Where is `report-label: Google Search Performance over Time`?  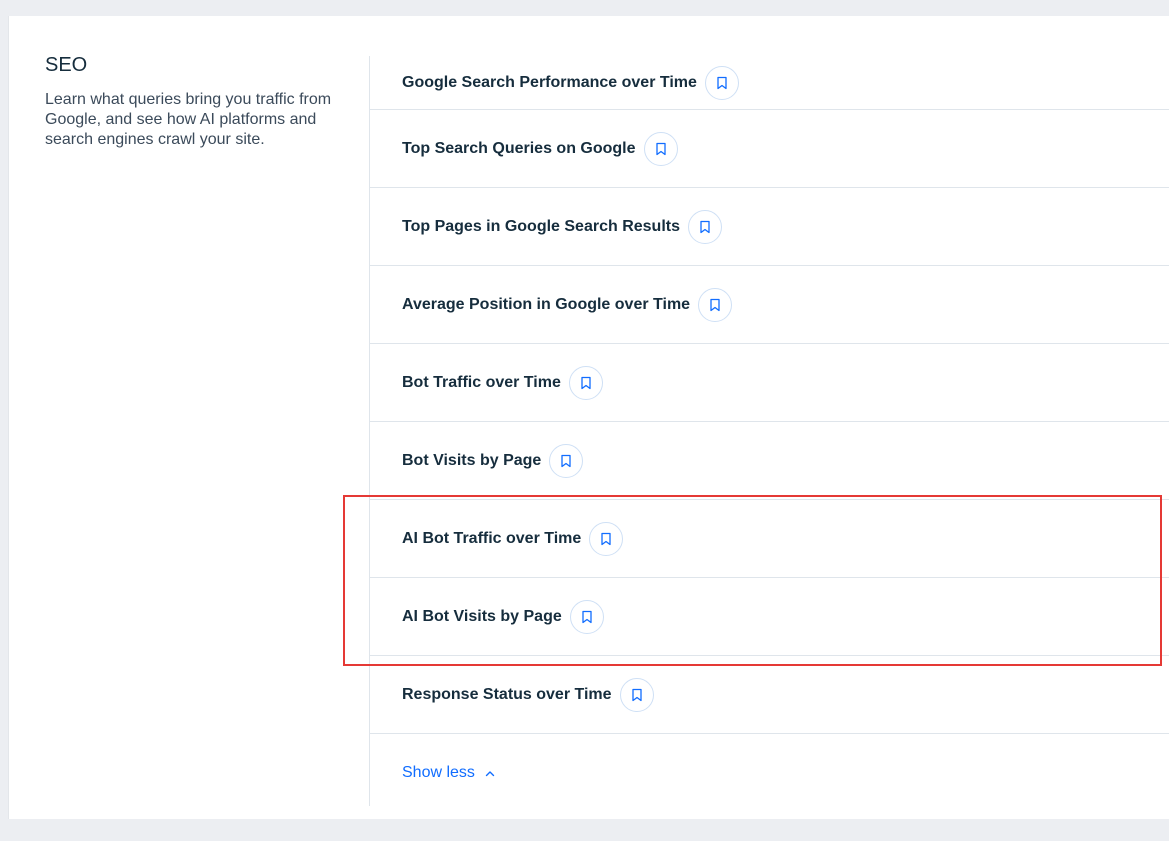 report-label: Google Search Performance over Time is located at coordinates (549, 82).